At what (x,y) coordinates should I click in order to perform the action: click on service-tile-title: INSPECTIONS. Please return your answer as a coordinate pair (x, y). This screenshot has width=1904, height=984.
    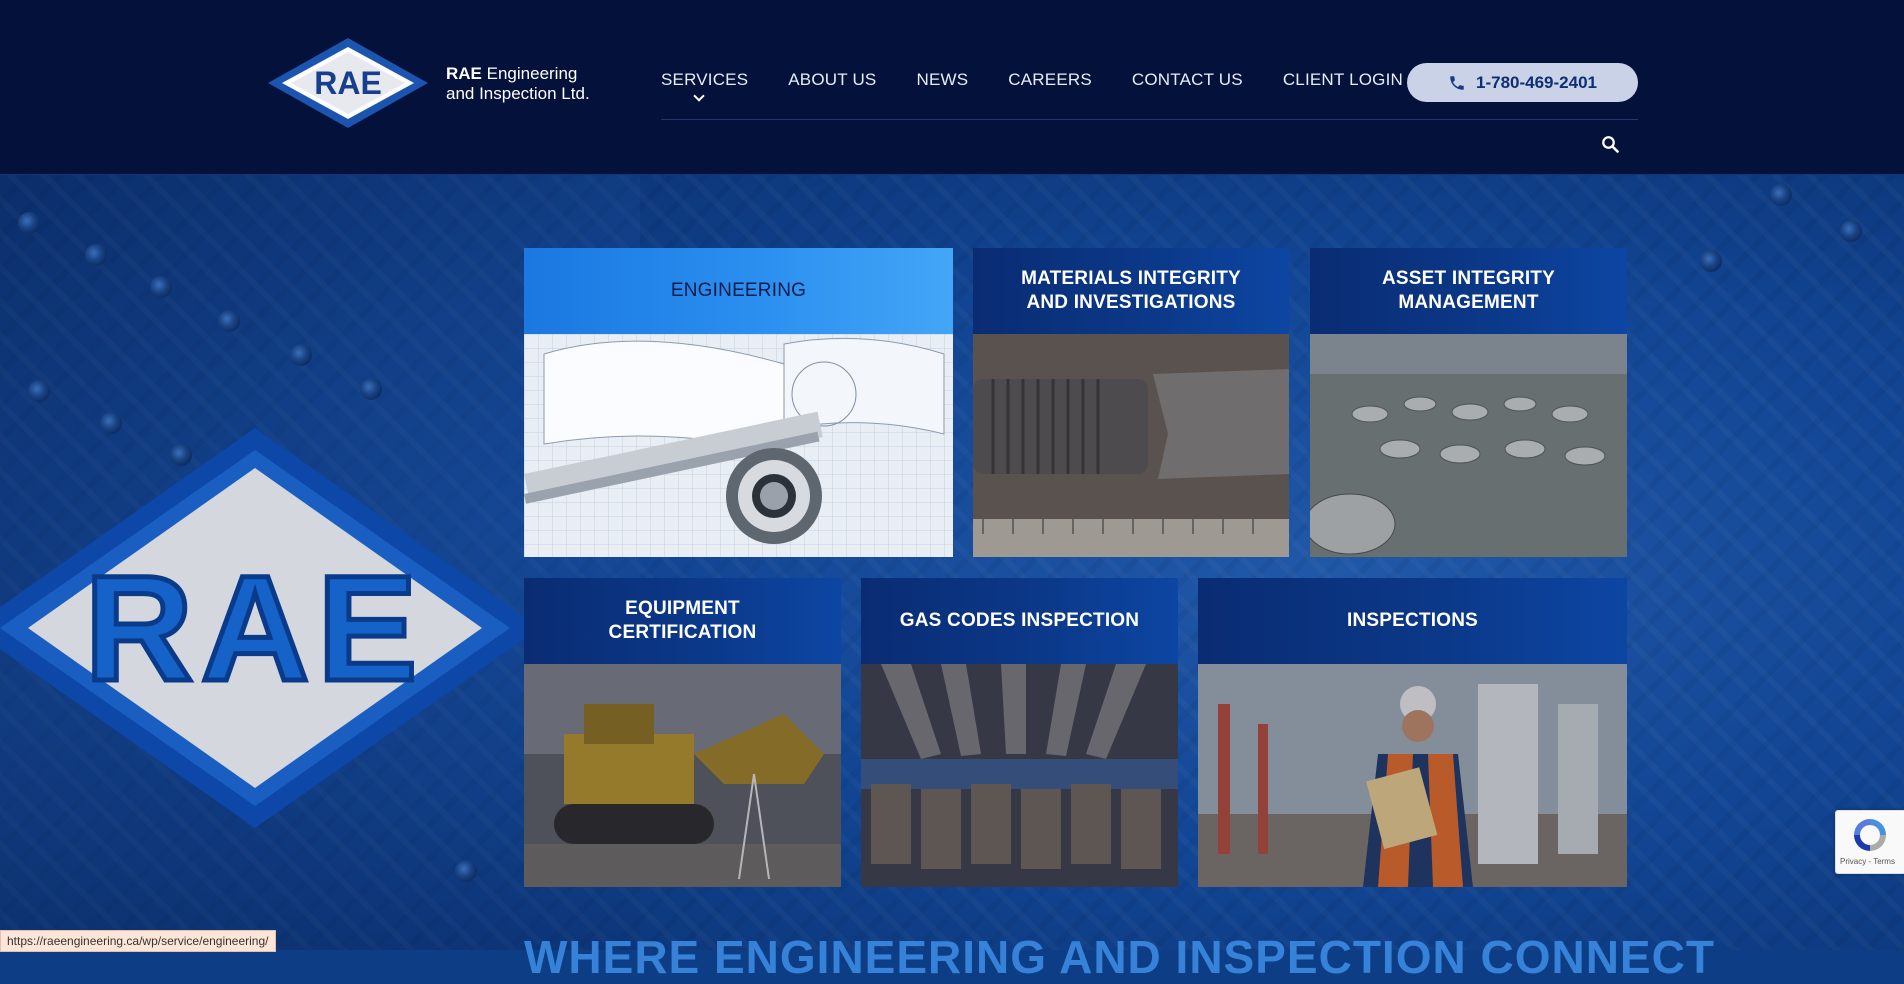
    Looking at the image, I should click on (1412, 621).